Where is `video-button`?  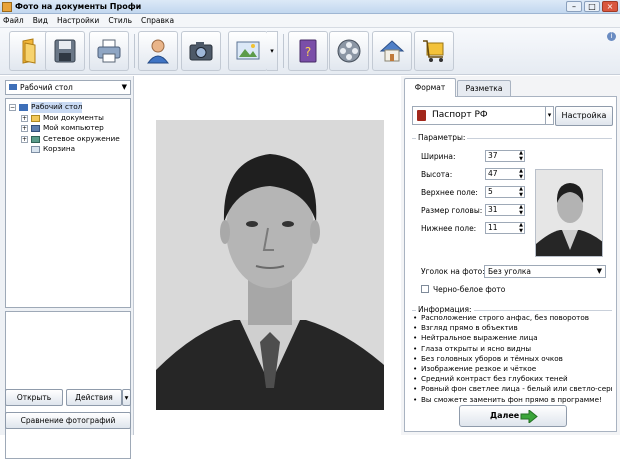 video-button is located at coordinates (349, 51).